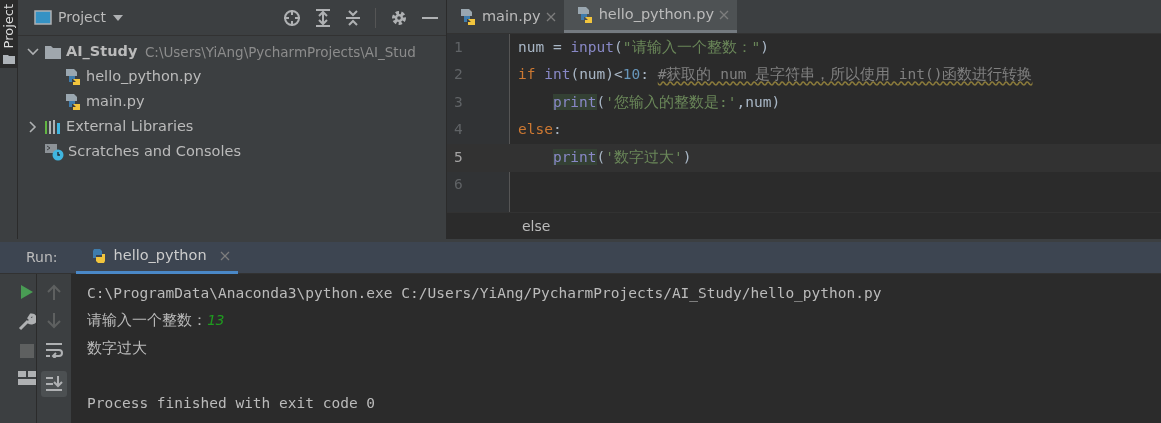 Image resolution: width=1161 pixels, height=423 pixels. Describe the element at coordinates (43, 17) in the screenshot. I see `window-icon` at that location.